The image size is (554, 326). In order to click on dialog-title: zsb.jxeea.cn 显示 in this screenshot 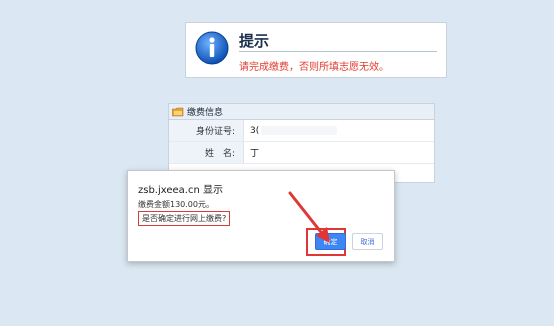, I will do `click(180, 190)`.